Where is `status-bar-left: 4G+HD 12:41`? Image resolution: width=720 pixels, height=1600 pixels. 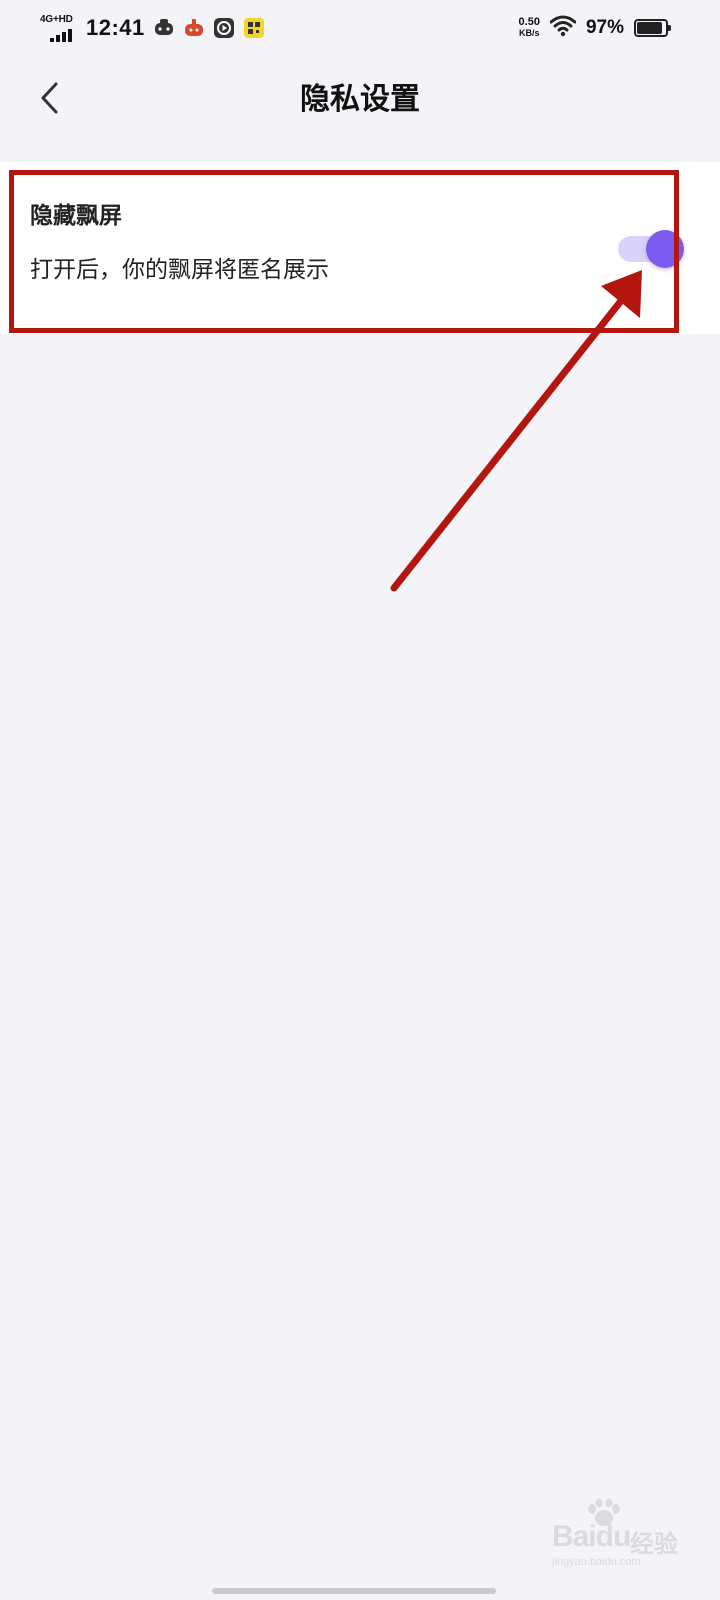 status-bar-left: 4G+HD 12:41 is located at coordinates (152, 28).